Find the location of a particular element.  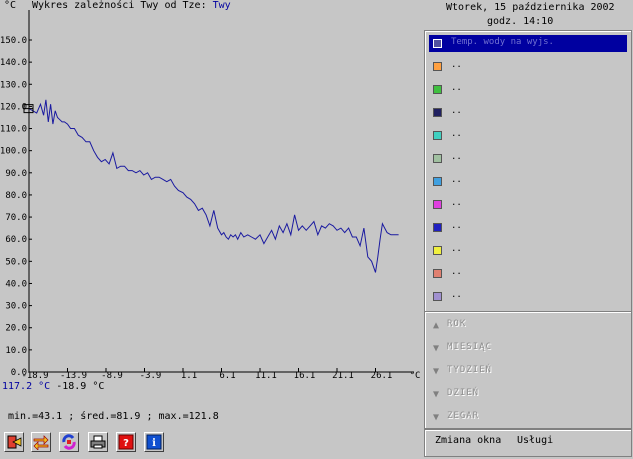

x-axis-unit: °C is located at coordinates (415, 376).